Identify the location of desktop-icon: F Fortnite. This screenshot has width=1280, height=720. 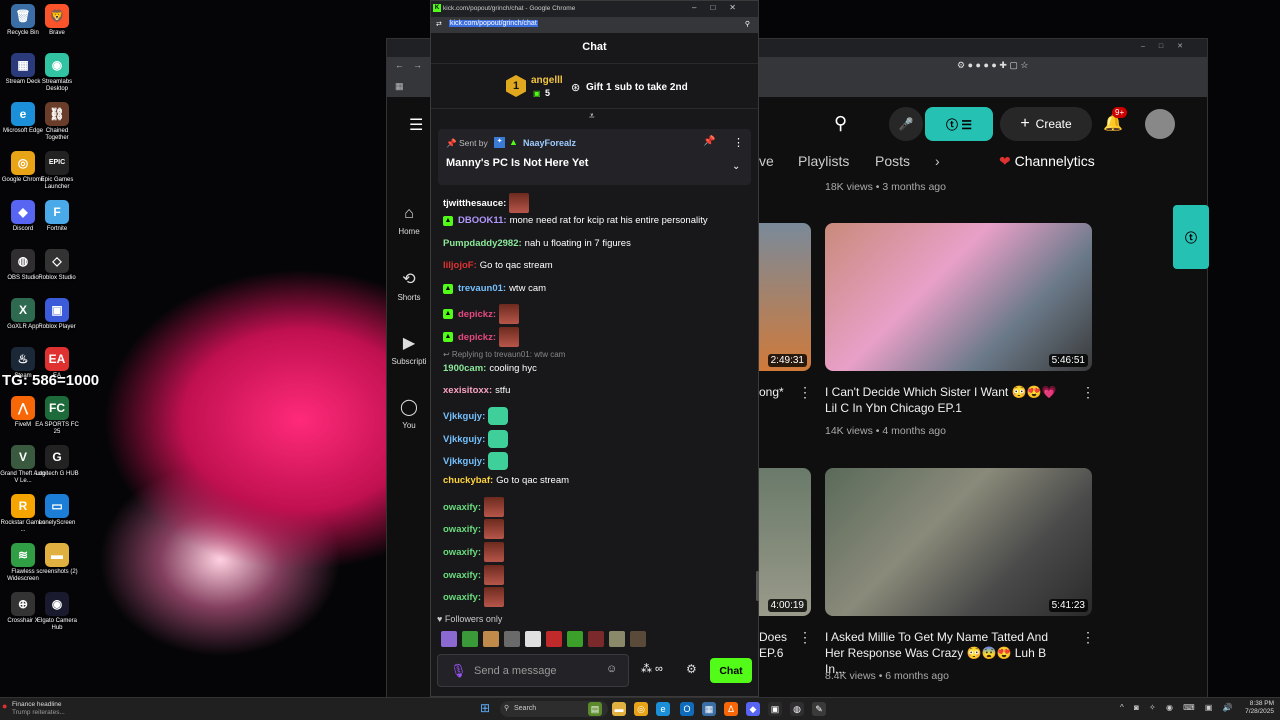
(57, 216).